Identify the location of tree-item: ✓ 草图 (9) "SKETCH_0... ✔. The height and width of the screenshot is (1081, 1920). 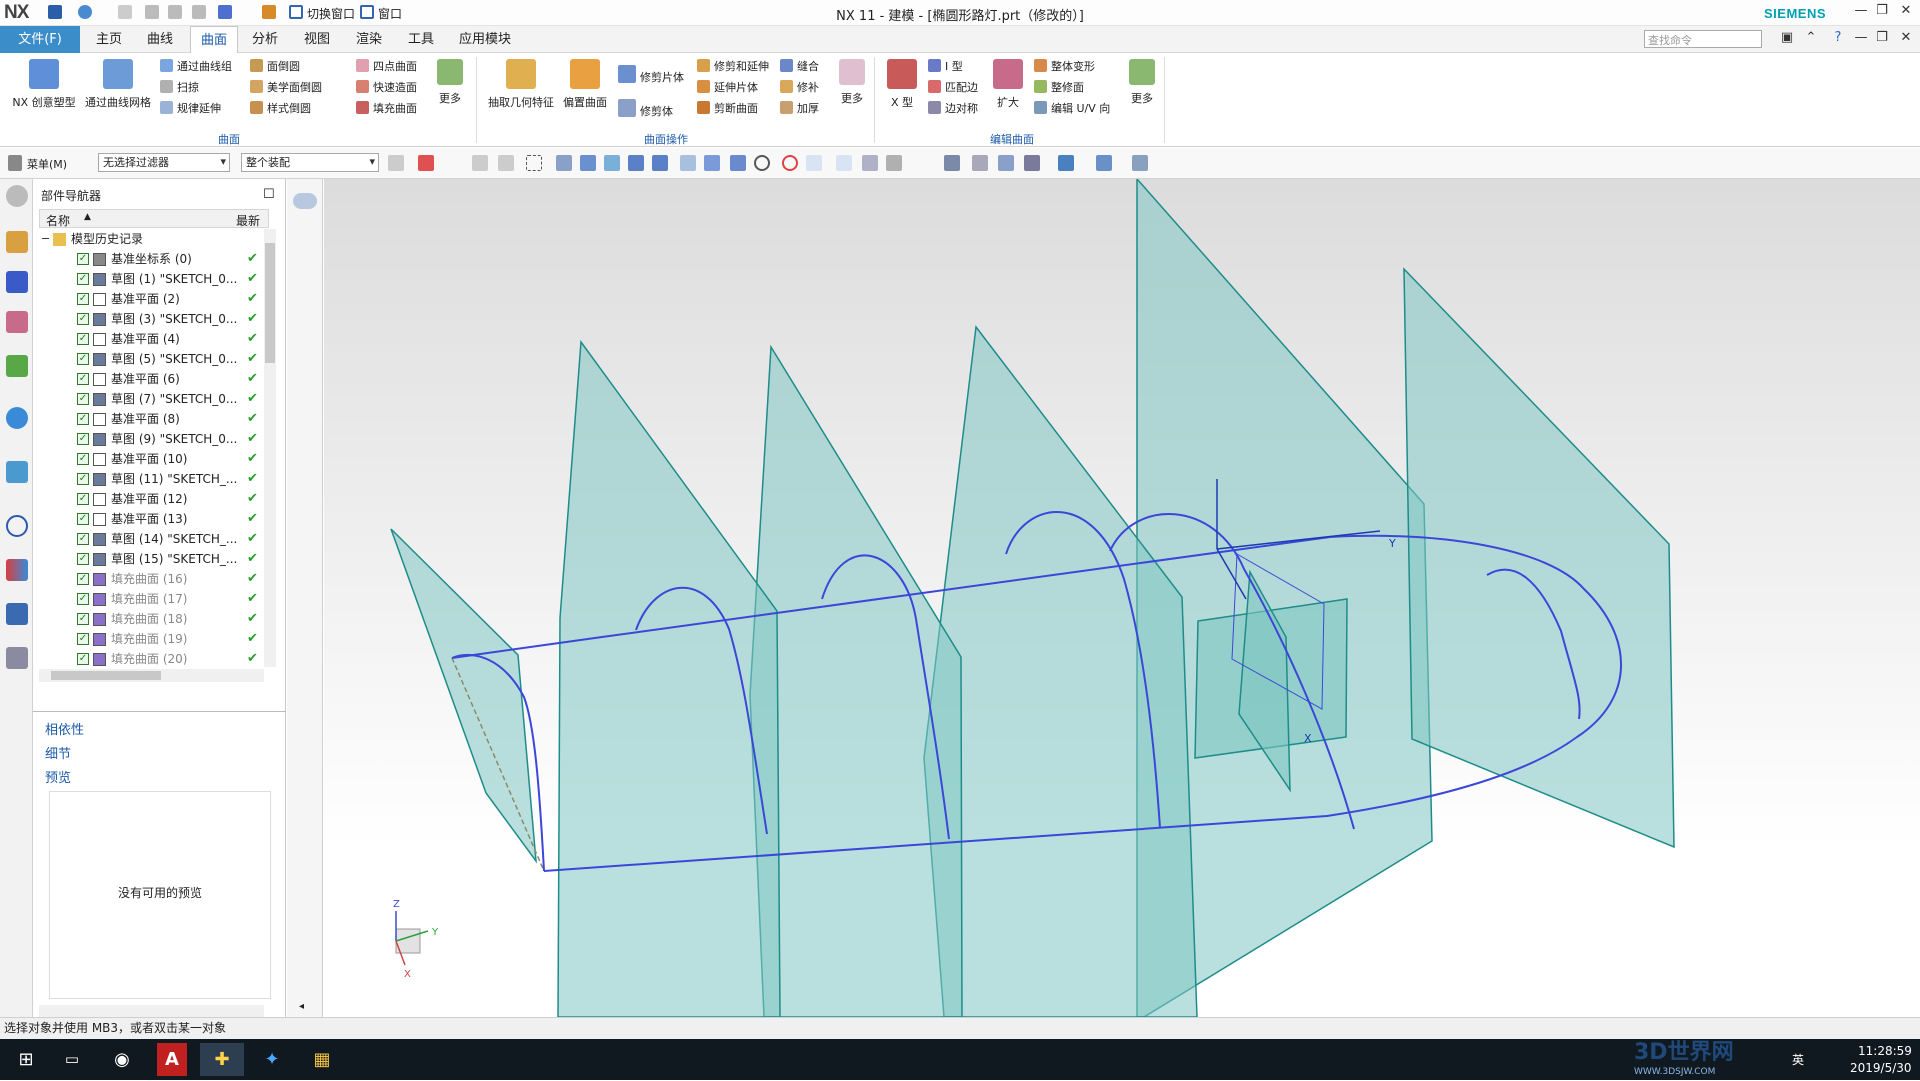
(151, 439).